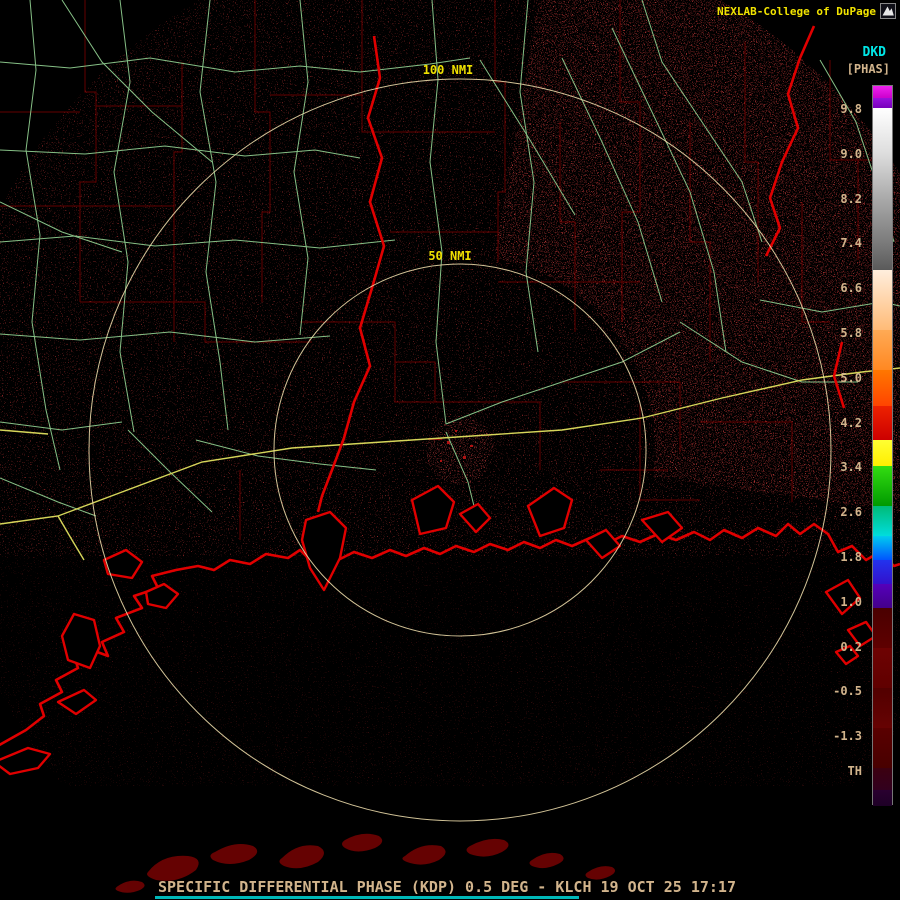 This screenshot has height=900, width=900. I want to click on range-ring-label-50: 50 NMI, so click(449, 256).